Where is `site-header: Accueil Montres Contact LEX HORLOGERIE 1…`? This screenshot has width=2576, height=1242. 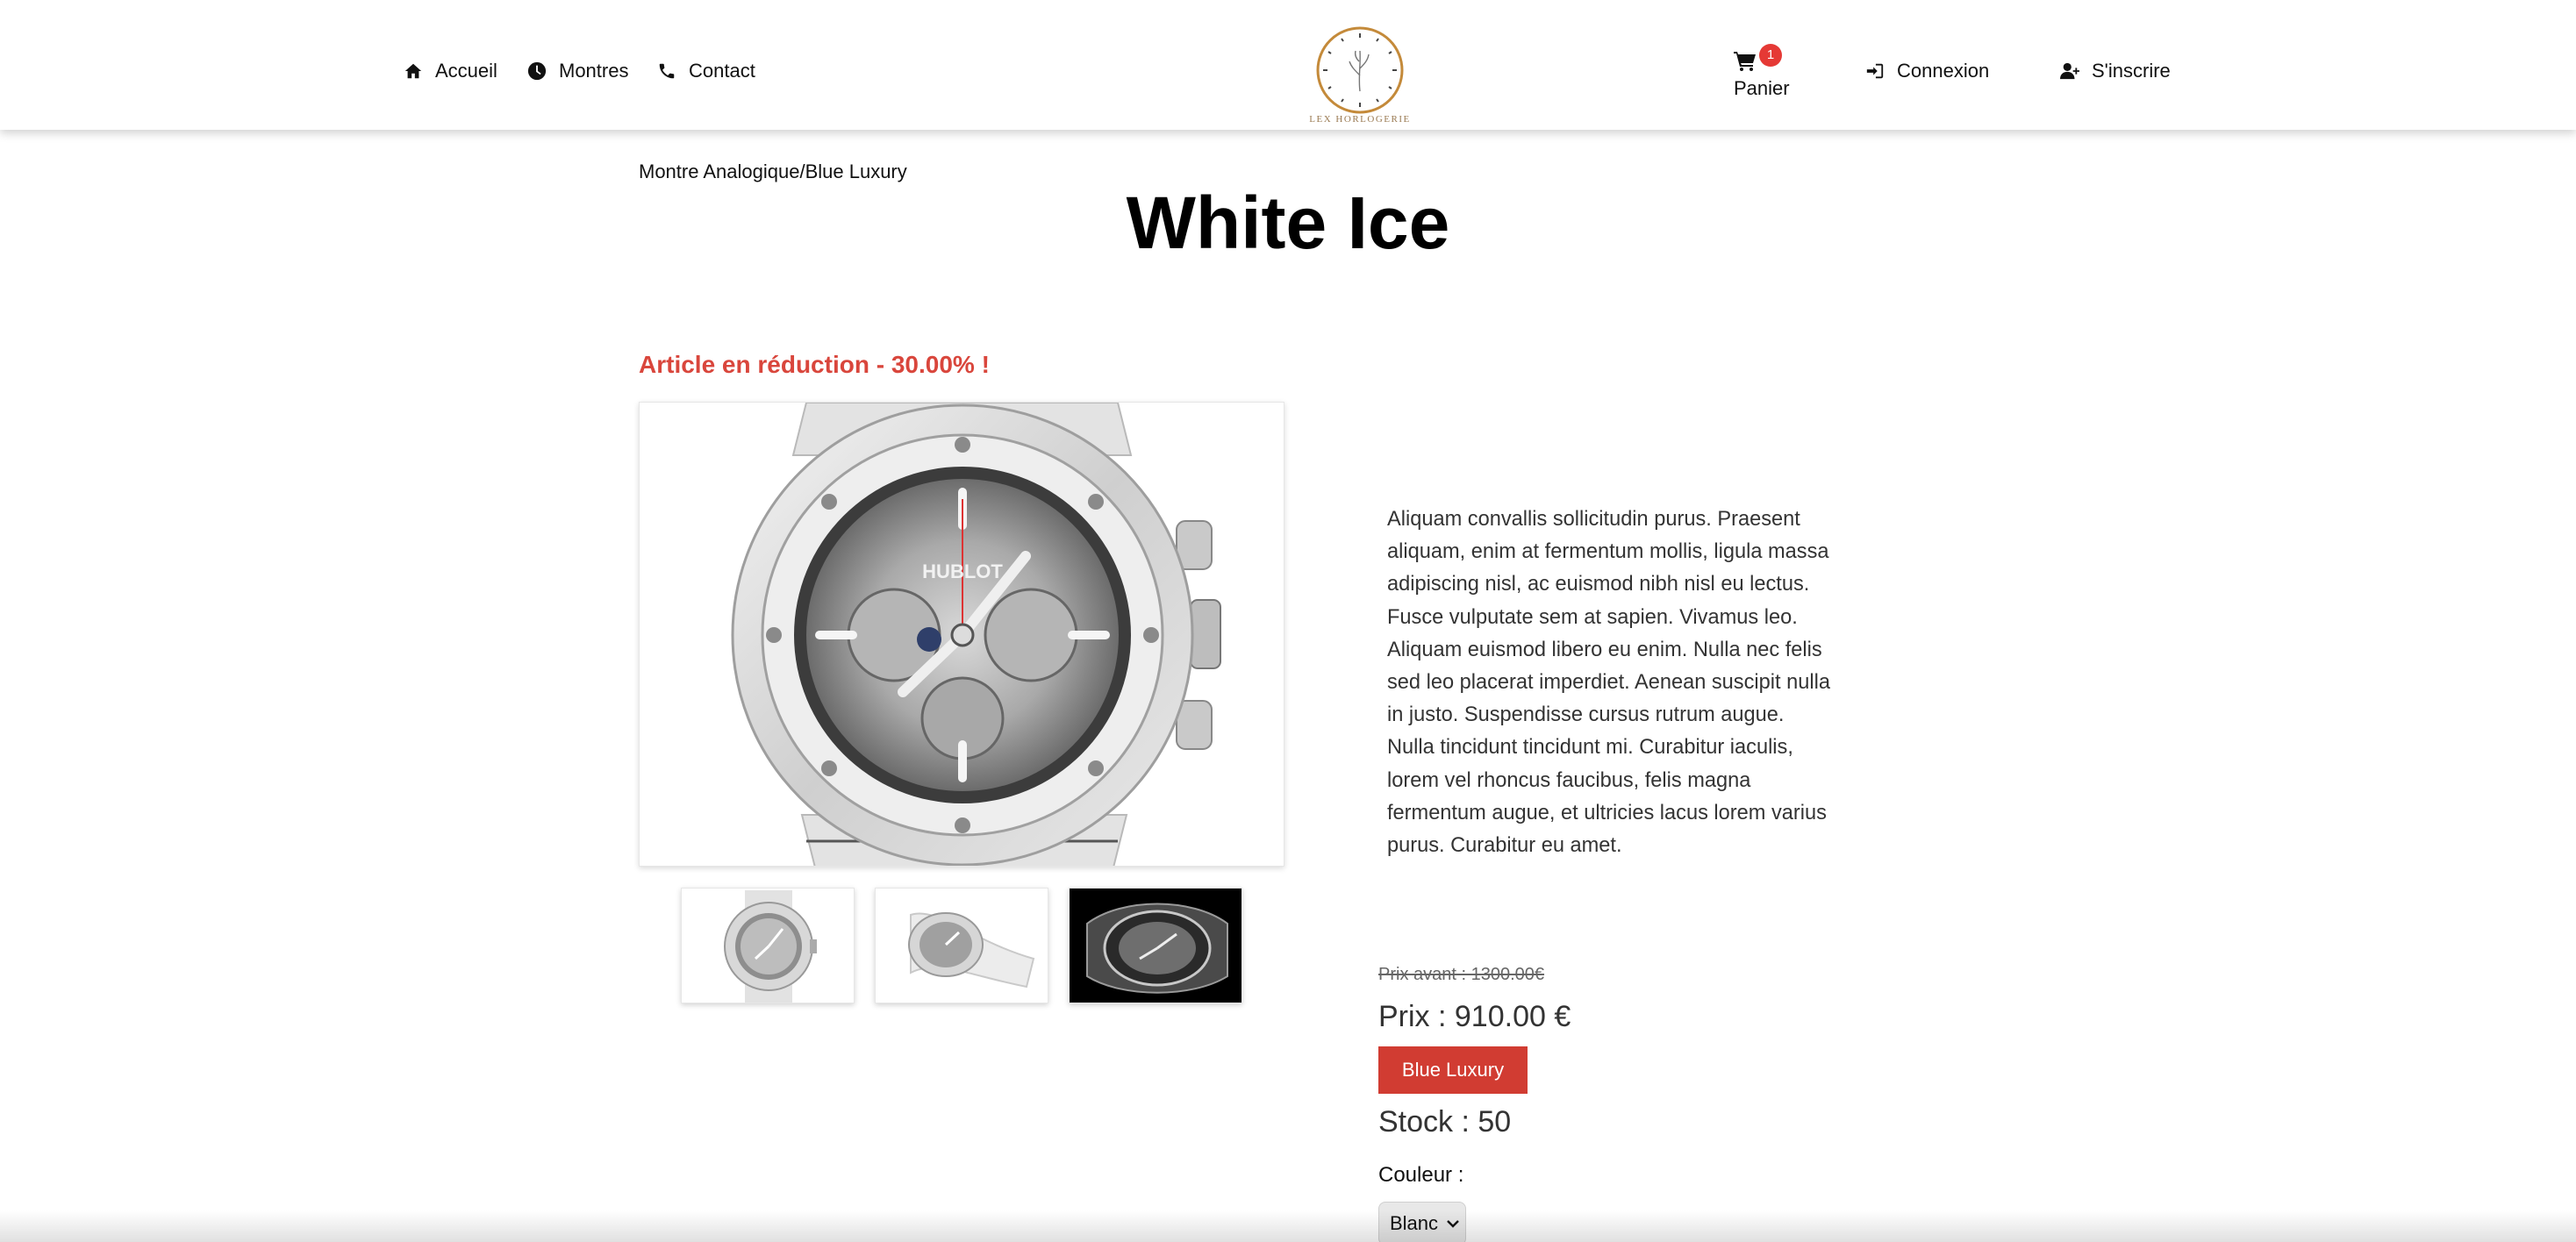 site-header: Accueil Montres Contact LEX HORLOGERIE 1… is located at coordinates (1288, 65).